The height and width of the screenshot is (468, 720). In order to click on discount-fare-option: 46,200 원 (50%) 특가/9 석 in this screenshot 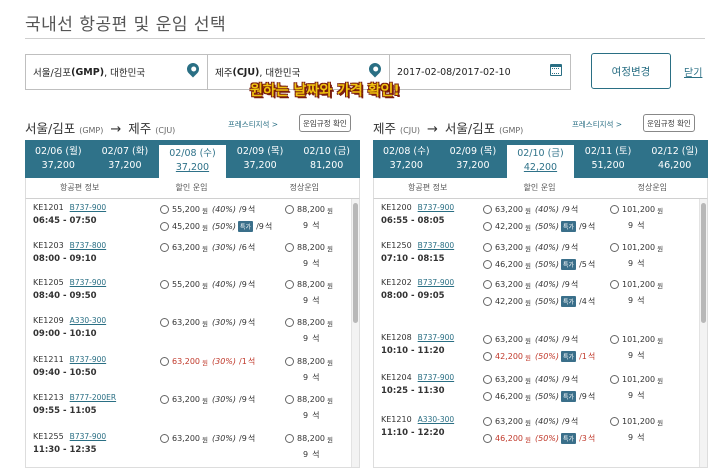, I will do `click(539, 396)`.